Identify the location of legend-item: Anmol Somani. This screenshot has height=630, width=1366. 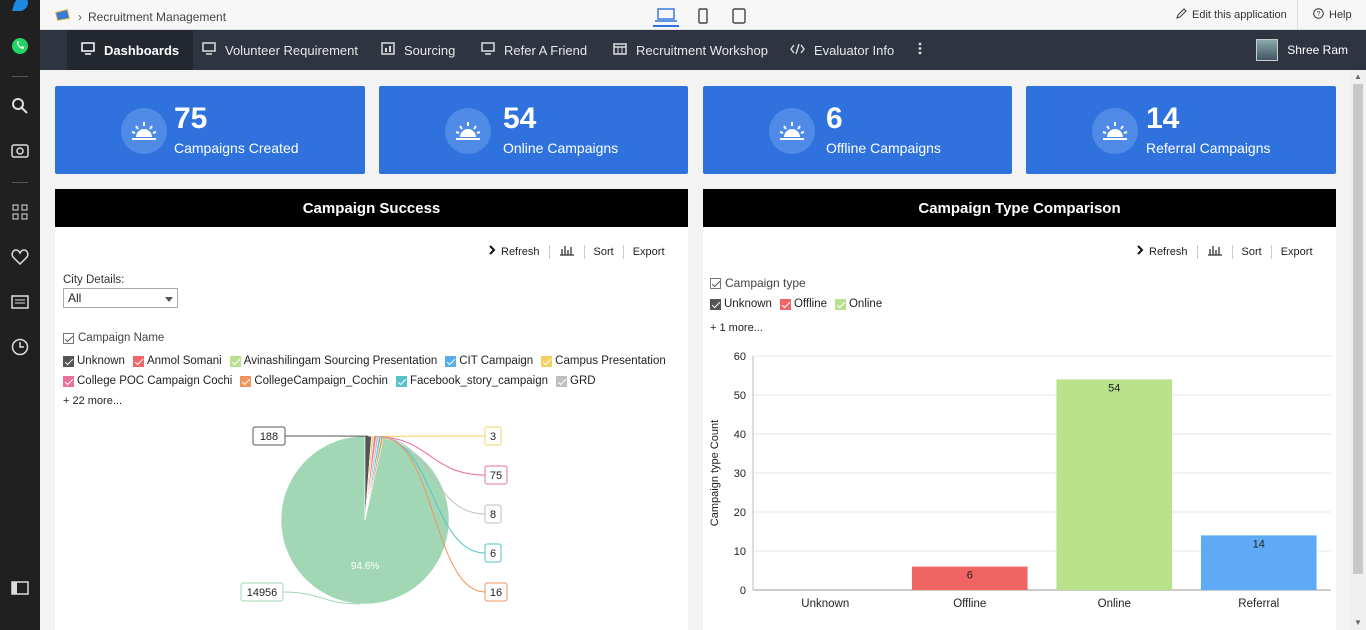
(177, 361).